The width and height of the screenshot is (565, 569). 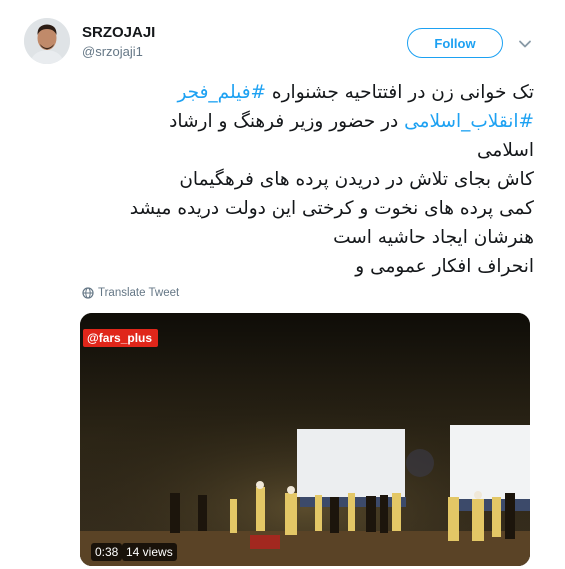 I want to click on hashtag-link: #انقلاب_اسلامی, so click(x=469, y=121).